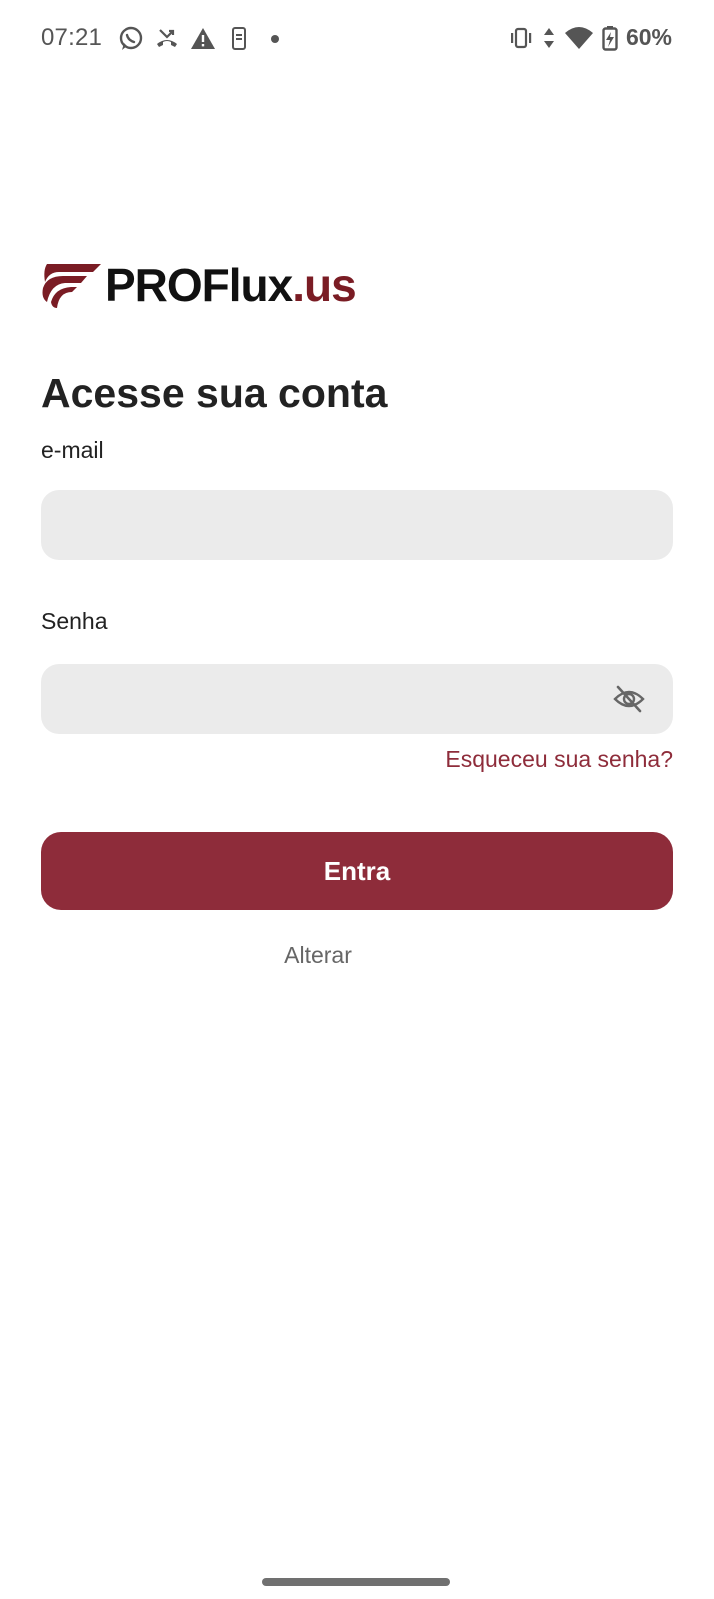 The width and height of the screenshot is (714, 1599). I want to click on password-field, so click(357, 699).